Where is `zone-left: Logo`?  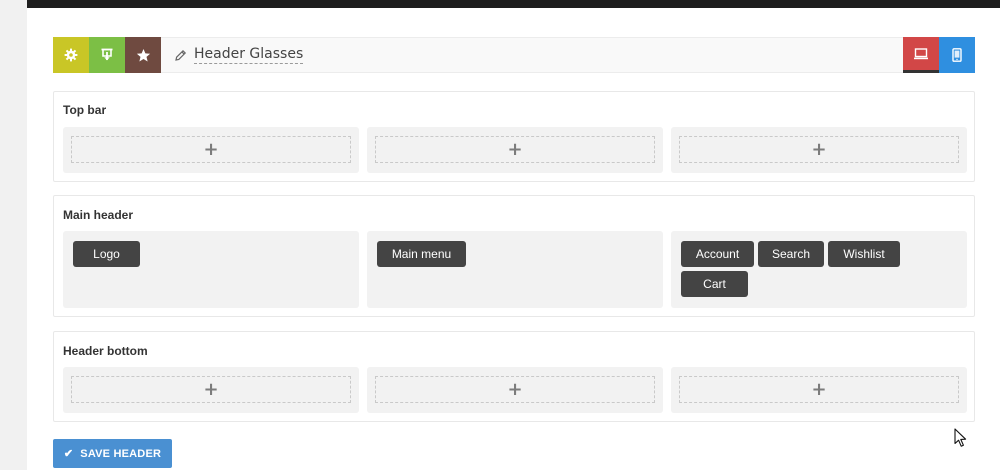
zone-left: Logo is located at coordinates (211, 269).